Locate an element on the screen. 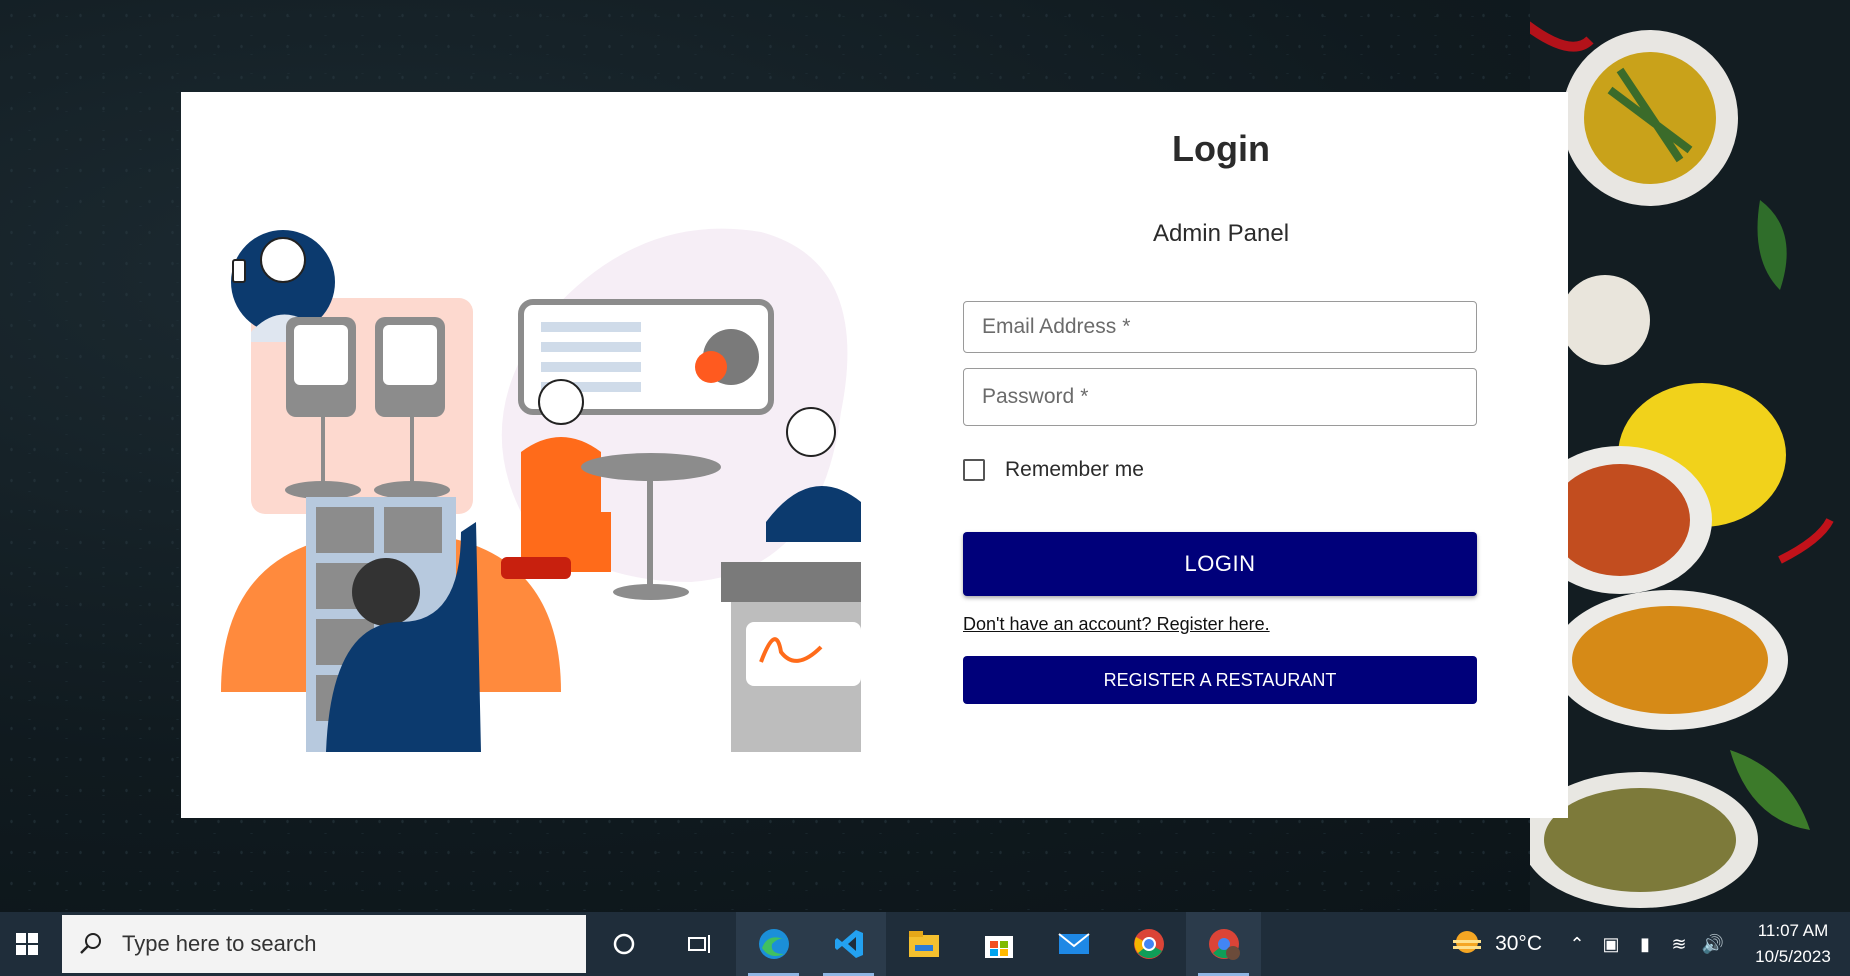 This screenshot has height=976, width=1850. chrome-icon is located at coordinates (1148, 944).